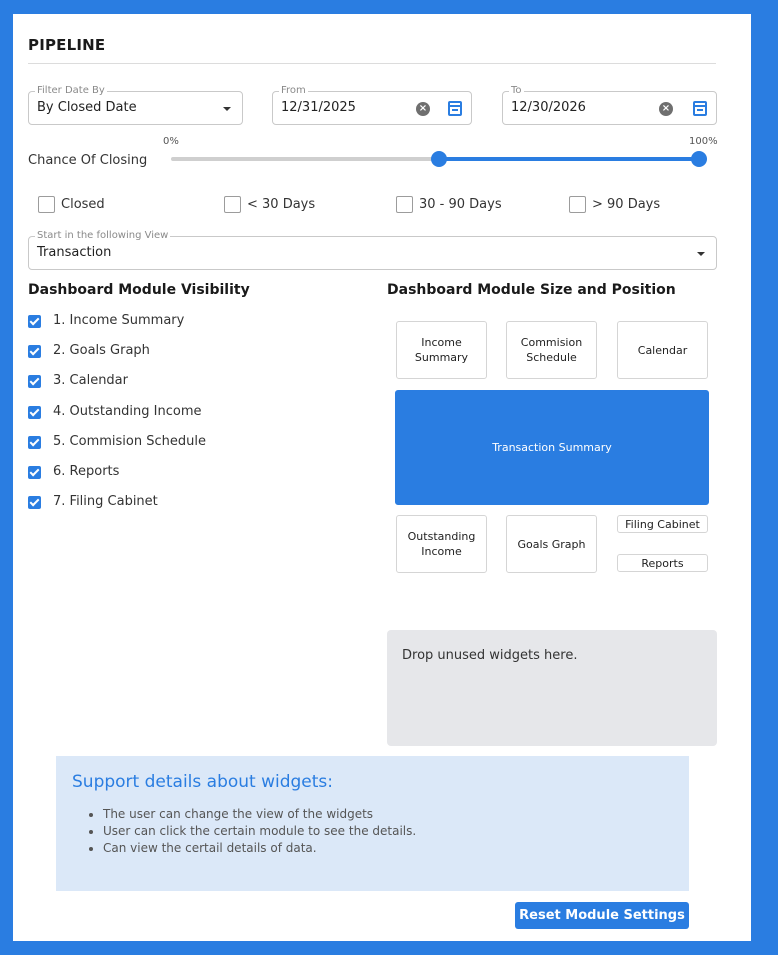  I want to click on slider-min-label: 0%, so click(171, 141).